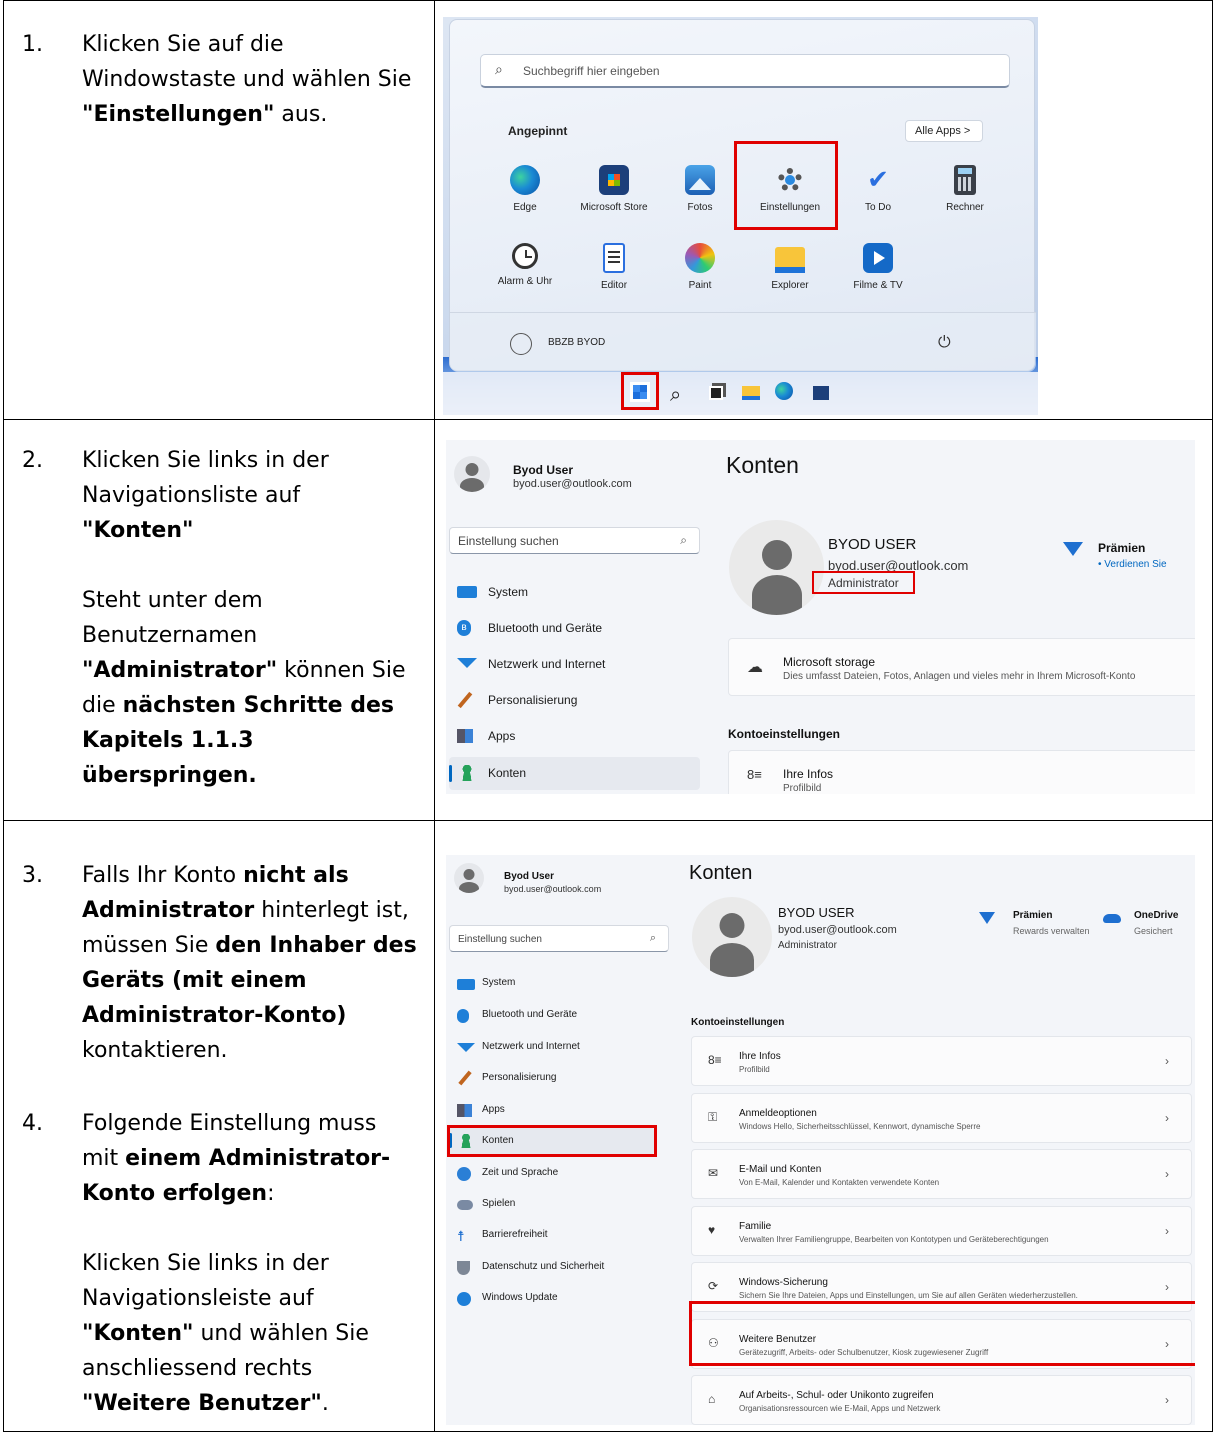  Describe the element at coordinates (591, 71) in the screenshot. I see `search-placeholder: Suchbegriff hier eingeben` at that location.